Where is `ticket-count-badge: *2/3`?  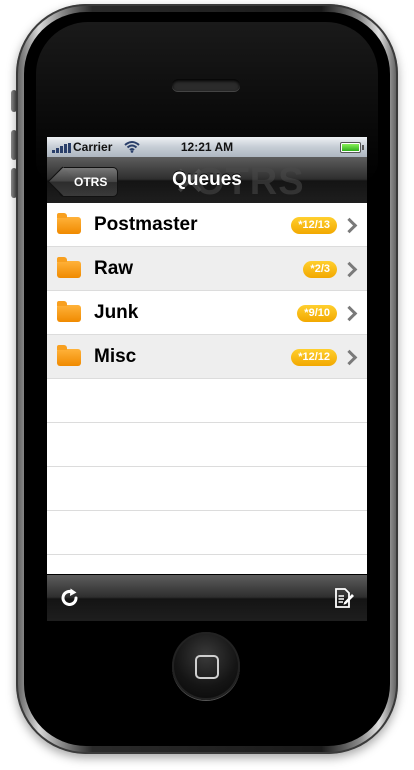 ticket-count-badge: *2/3 is located at coordinates (320, 269).